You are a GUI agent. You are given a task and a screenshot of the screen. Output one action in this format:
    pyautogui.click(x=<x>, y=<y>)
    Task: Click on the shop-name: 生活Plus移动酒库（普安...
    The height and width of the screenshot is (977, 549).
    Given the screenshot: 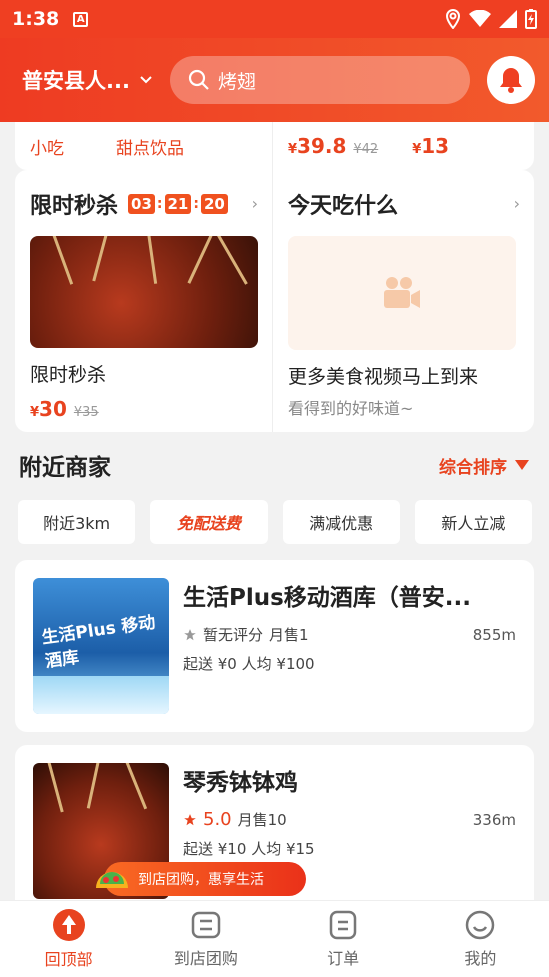 What is the action you would take?
    pyautogui.click(x=327, y=598)
    